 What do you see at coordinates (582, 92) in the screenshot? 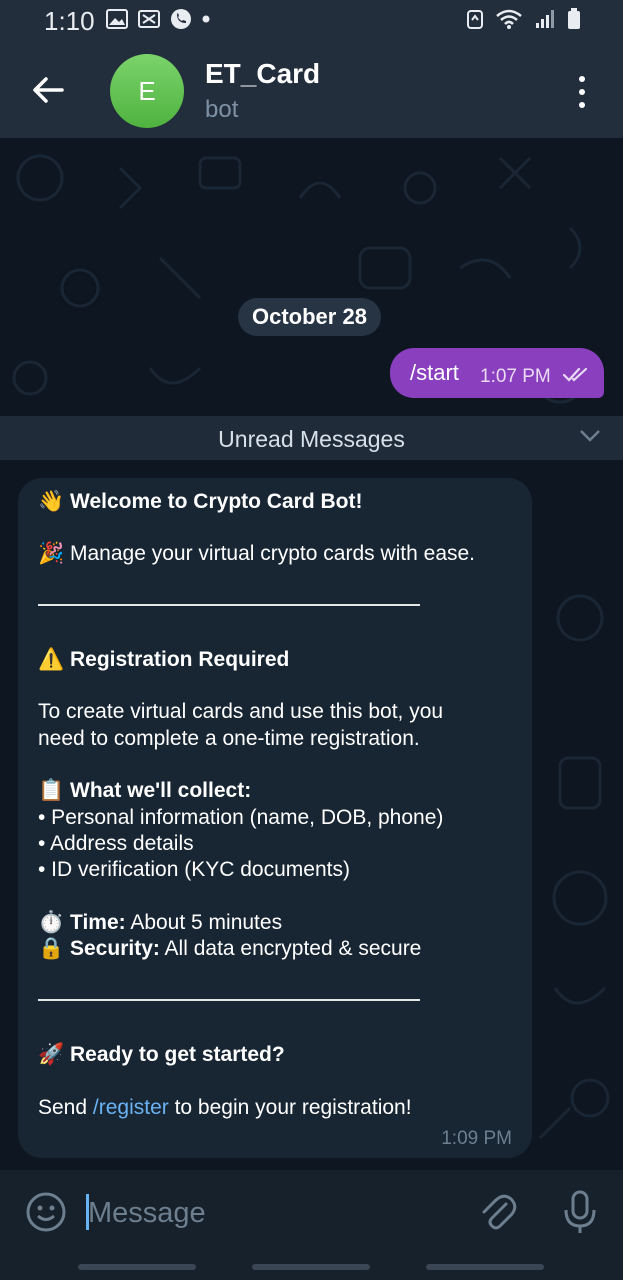
I see `more-options-icon` at bounding box center [582, 92].